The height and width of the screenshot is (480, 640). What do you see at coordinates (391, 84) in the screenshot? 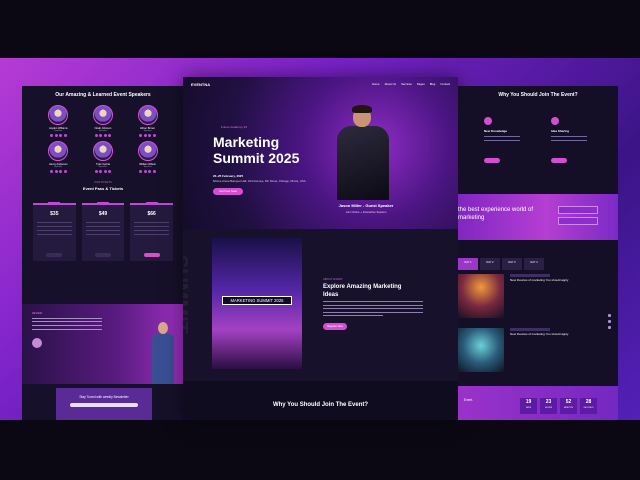
I see `nav-item-about: About Us` at bounding box center [391, 84].